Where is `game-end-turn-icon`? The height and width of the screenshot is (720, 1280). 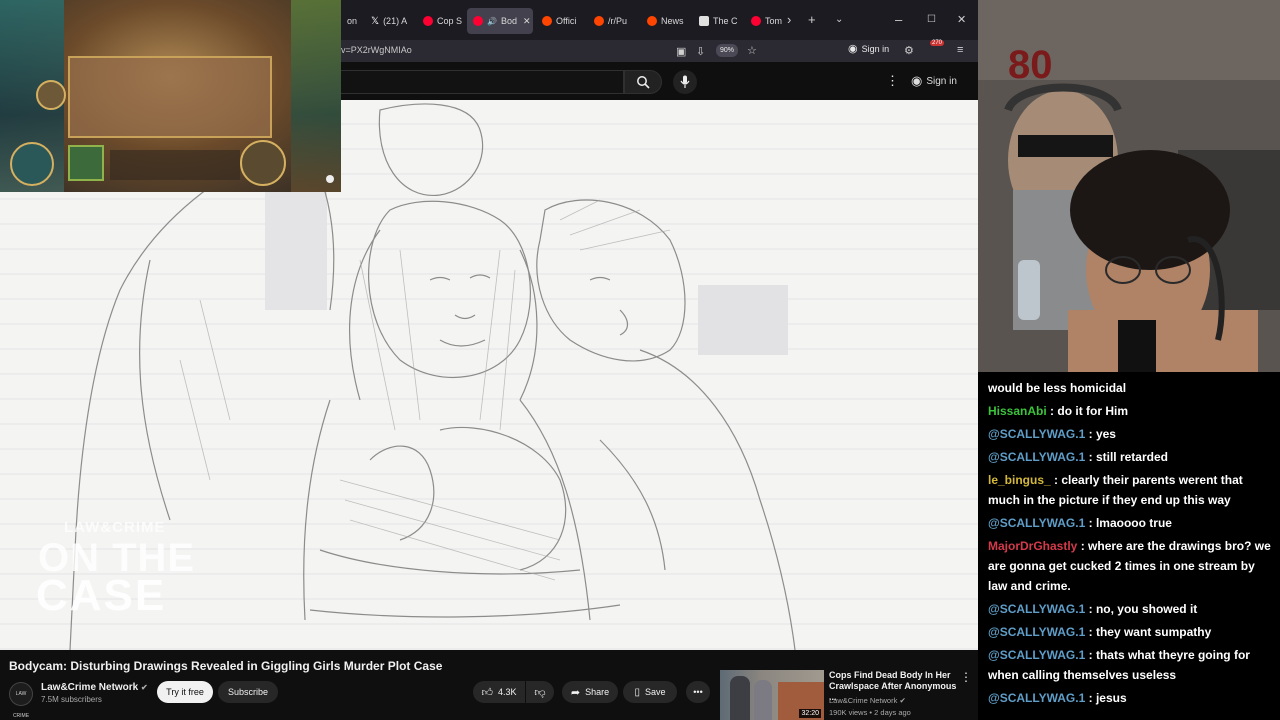
game-end-turn-icon is located at coordinates (263, 163).